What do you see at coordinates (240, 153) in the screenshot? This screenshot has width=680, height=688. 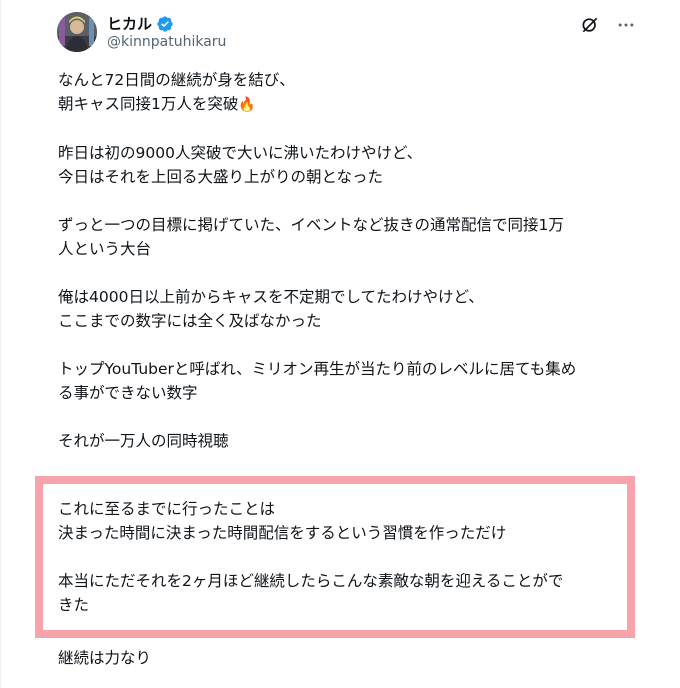 I see `text-line: 昨日は初の9000人突破で大いに沸いたわけやけど、` at bounding box center [240, 153].